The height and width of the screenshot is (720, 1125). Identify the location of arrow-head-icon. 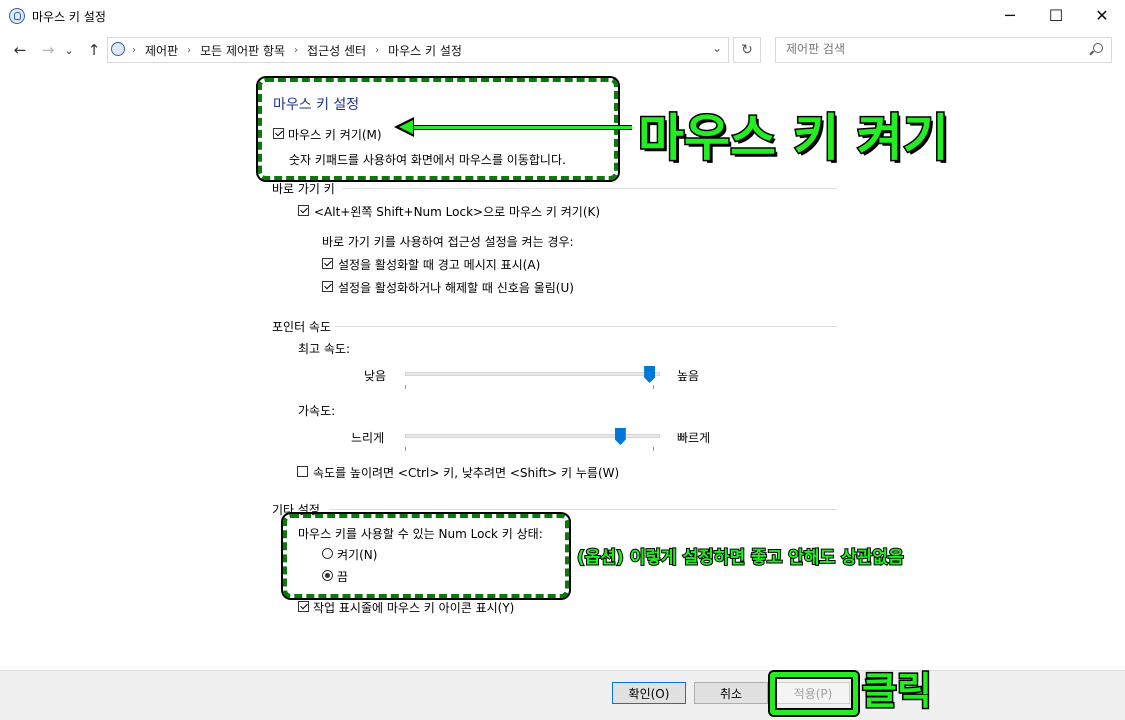
(406, 127).